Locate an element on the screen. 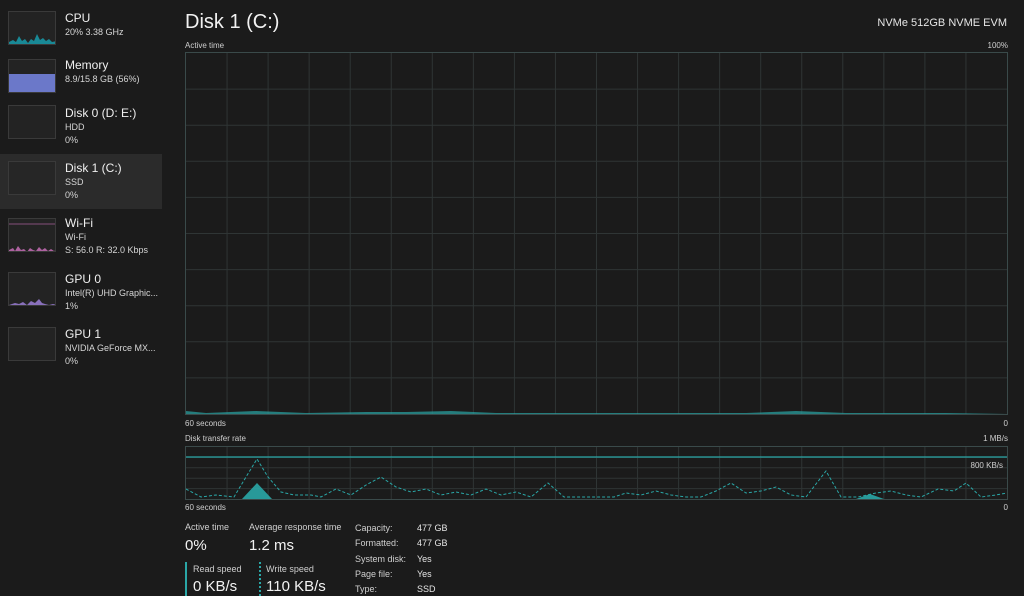  cpu-thumbnail is located at coordinates (32, 28).